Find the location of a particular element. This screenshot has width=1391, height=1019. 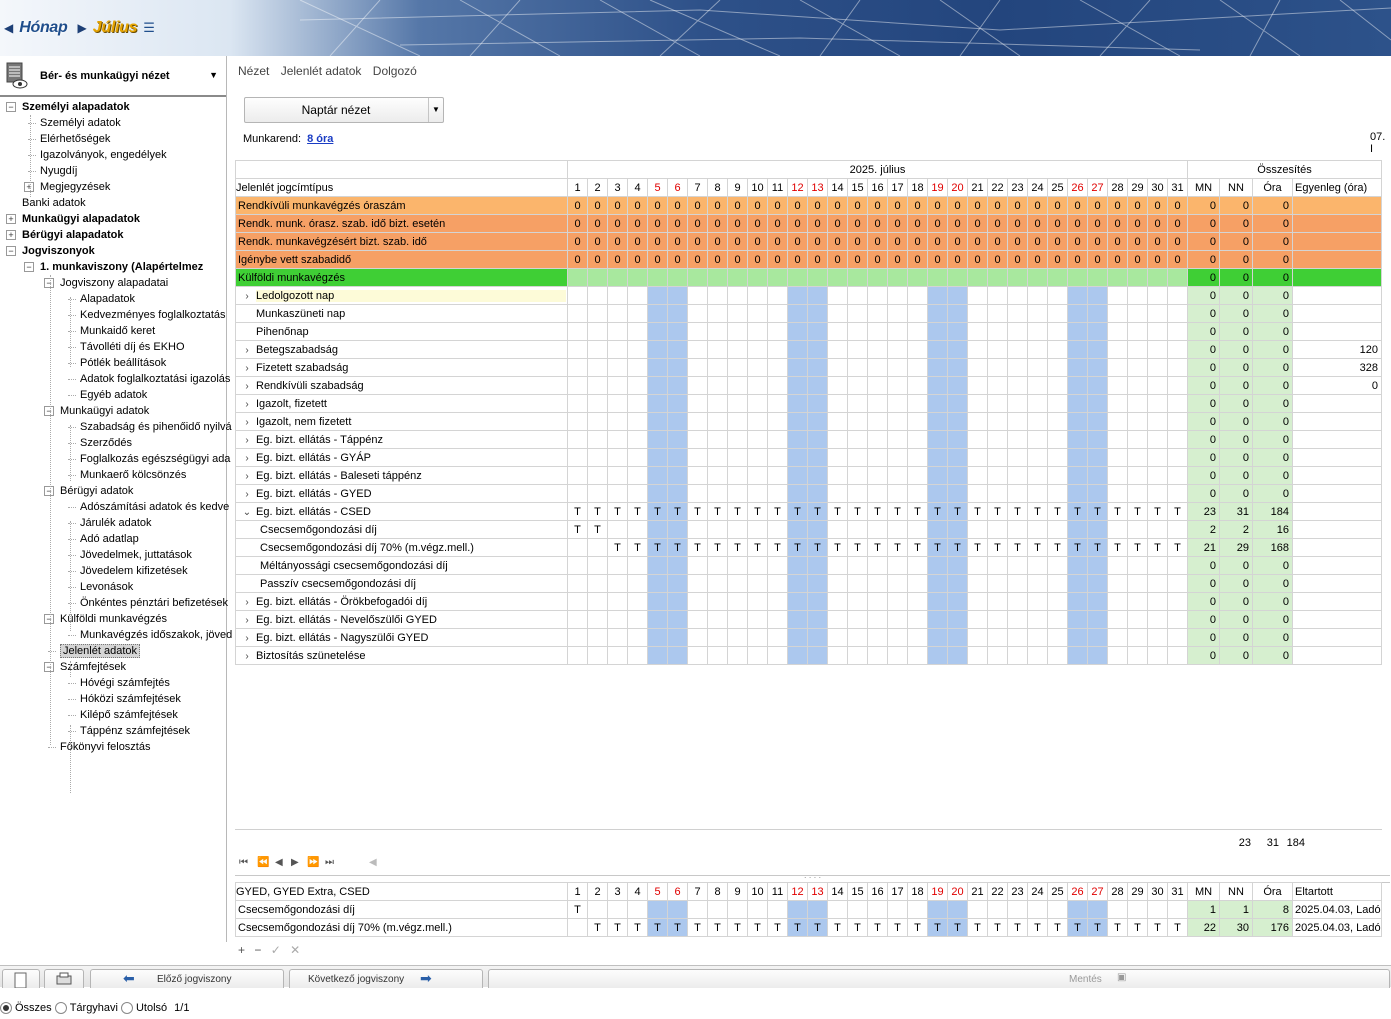

attendance-row: Munkaszüneti nap 0 0 0 is located at coordinates (808, 313).